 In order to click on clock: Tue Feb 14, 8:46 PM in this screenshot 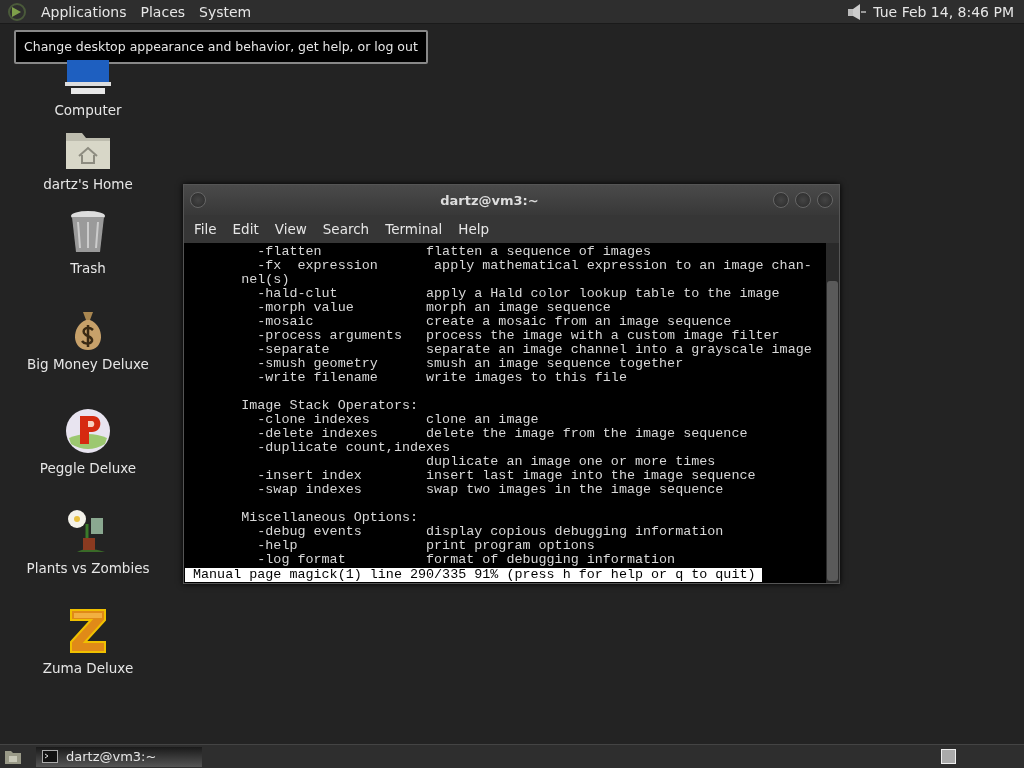, I will do `click(945, 11)`.